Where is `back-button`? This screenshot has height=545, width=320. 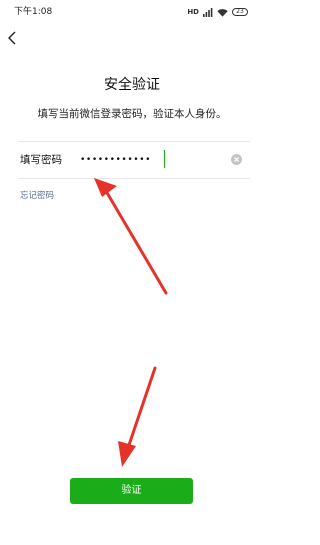
back-button is located at coordinates (13, 38).